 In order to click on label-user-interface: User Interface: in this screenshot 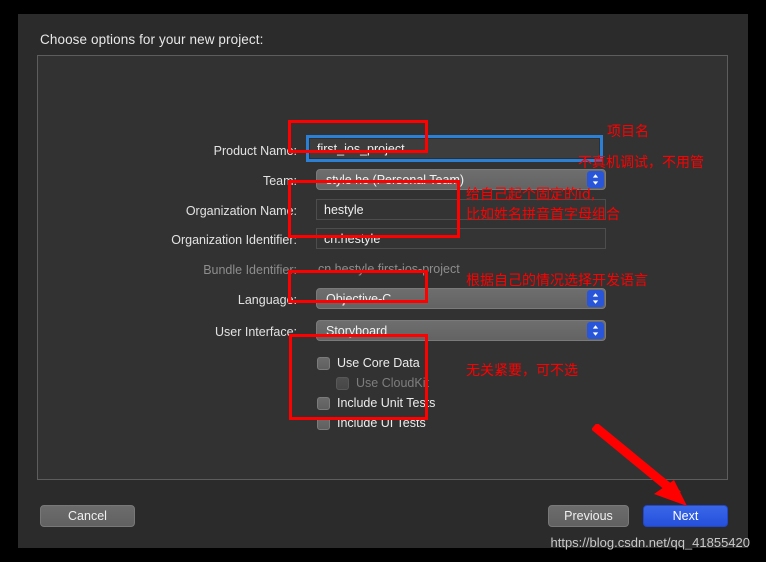, I will do `click(256, 332)`.